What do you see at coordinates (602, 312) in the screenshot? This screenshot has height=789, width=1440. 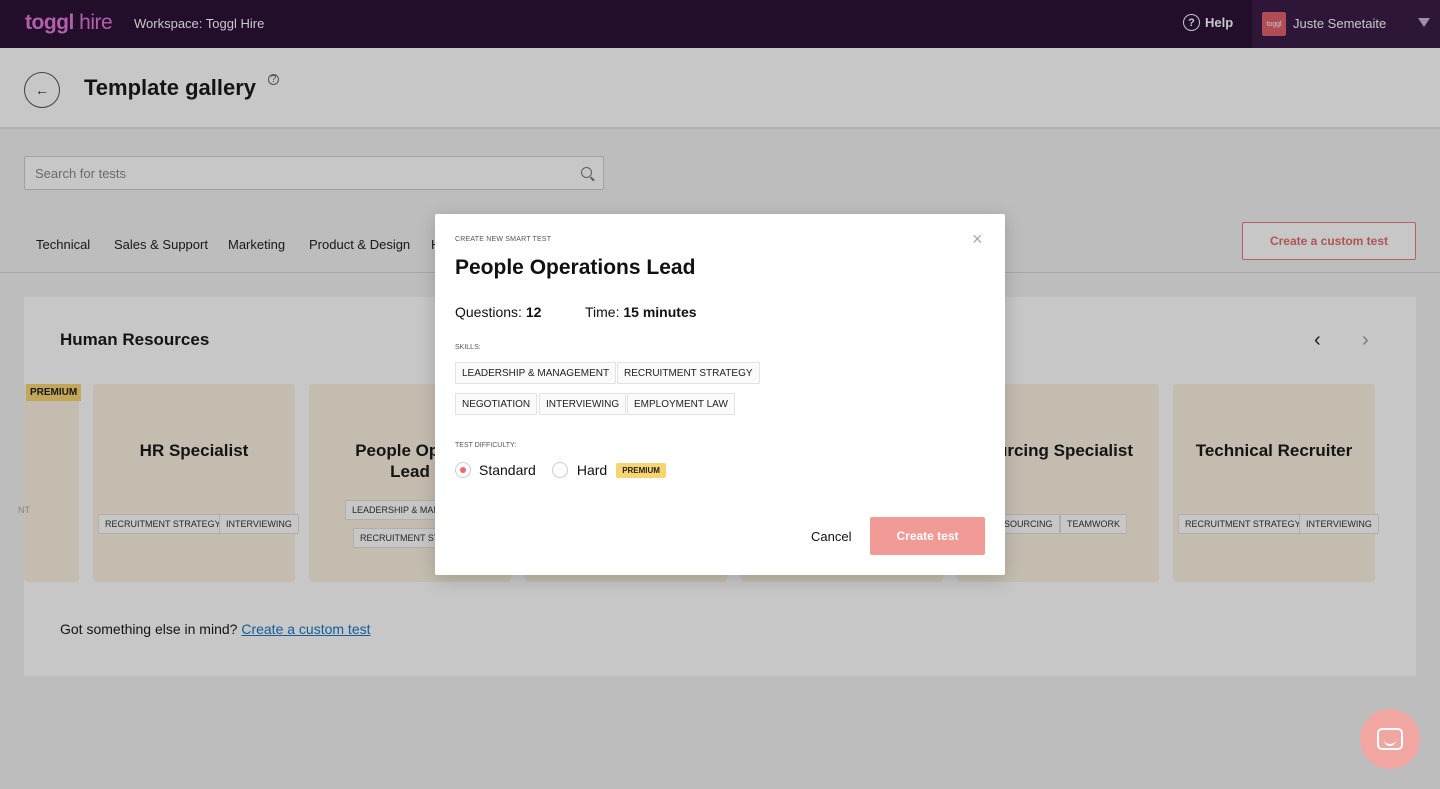 I see `time-label: Time:` at bounding box center [602, 312].